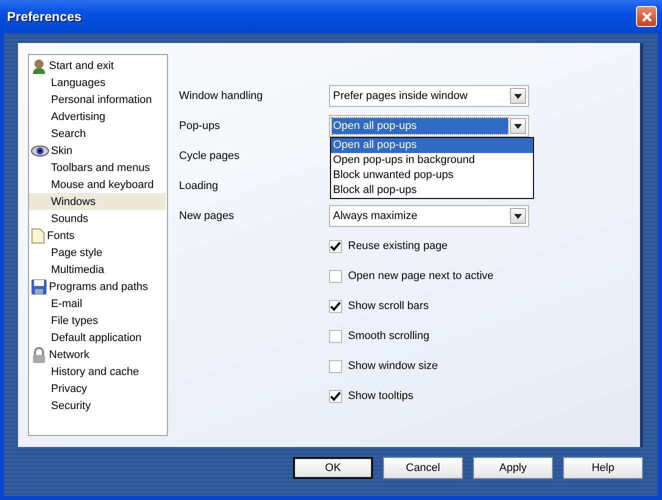 The image size is (662, 500). What do you see at coordinates (381, 396) in the screenshot?
I see `checkbox-label: Show tooltips` at bounding box center [381, 396].